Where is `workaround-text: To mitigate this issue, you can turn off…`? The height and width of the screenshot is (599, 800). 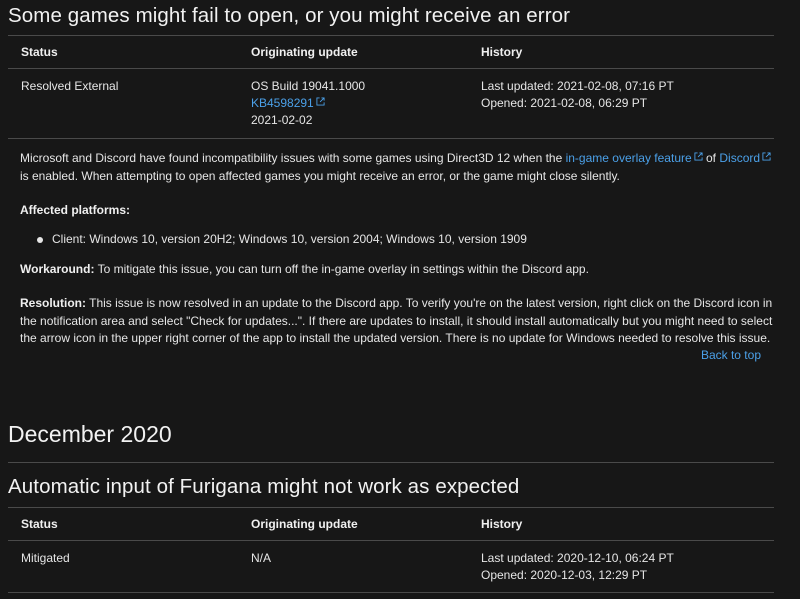 workaround-text: To mitigate this issue, you can turn off… is located at coordinates (341, 269).